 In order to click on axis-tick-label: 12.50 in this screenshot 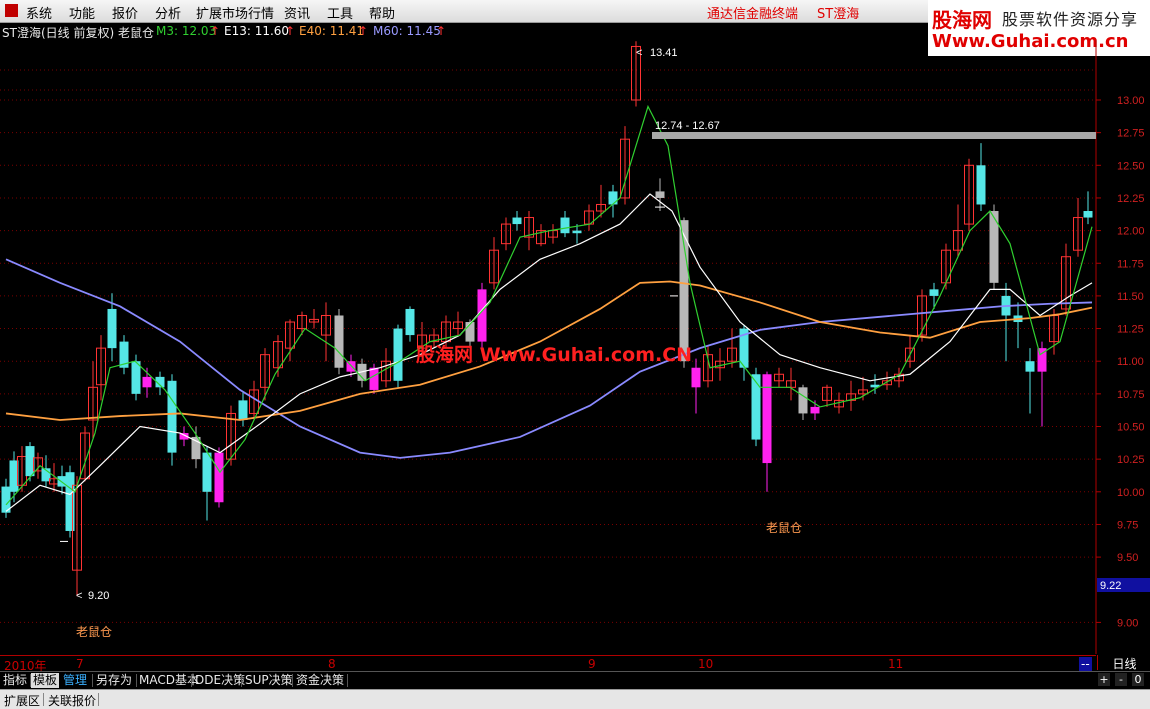, I will do `click(1131, 166)`.